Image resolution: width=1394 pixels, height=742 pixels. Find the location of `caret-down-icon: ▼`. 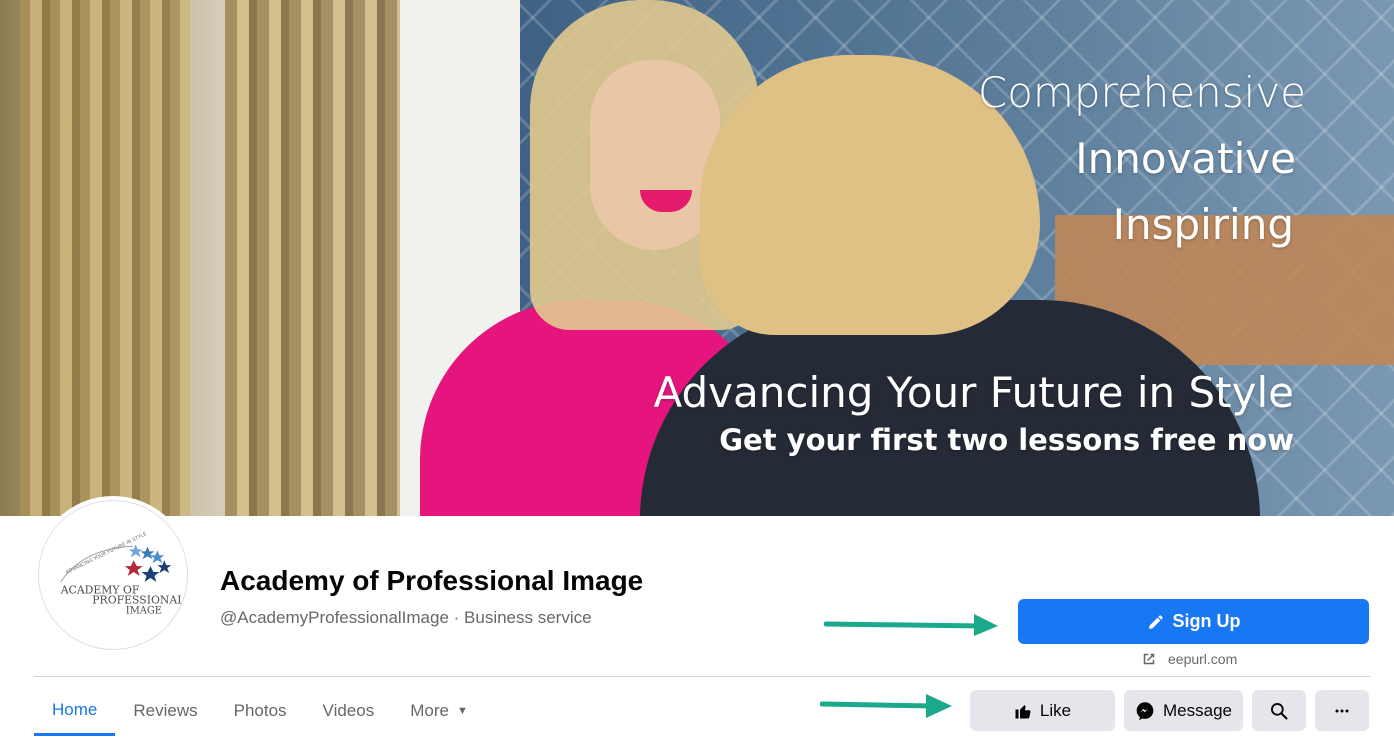

caret-down-icon: ▼ is located at coordinates (462, 711).